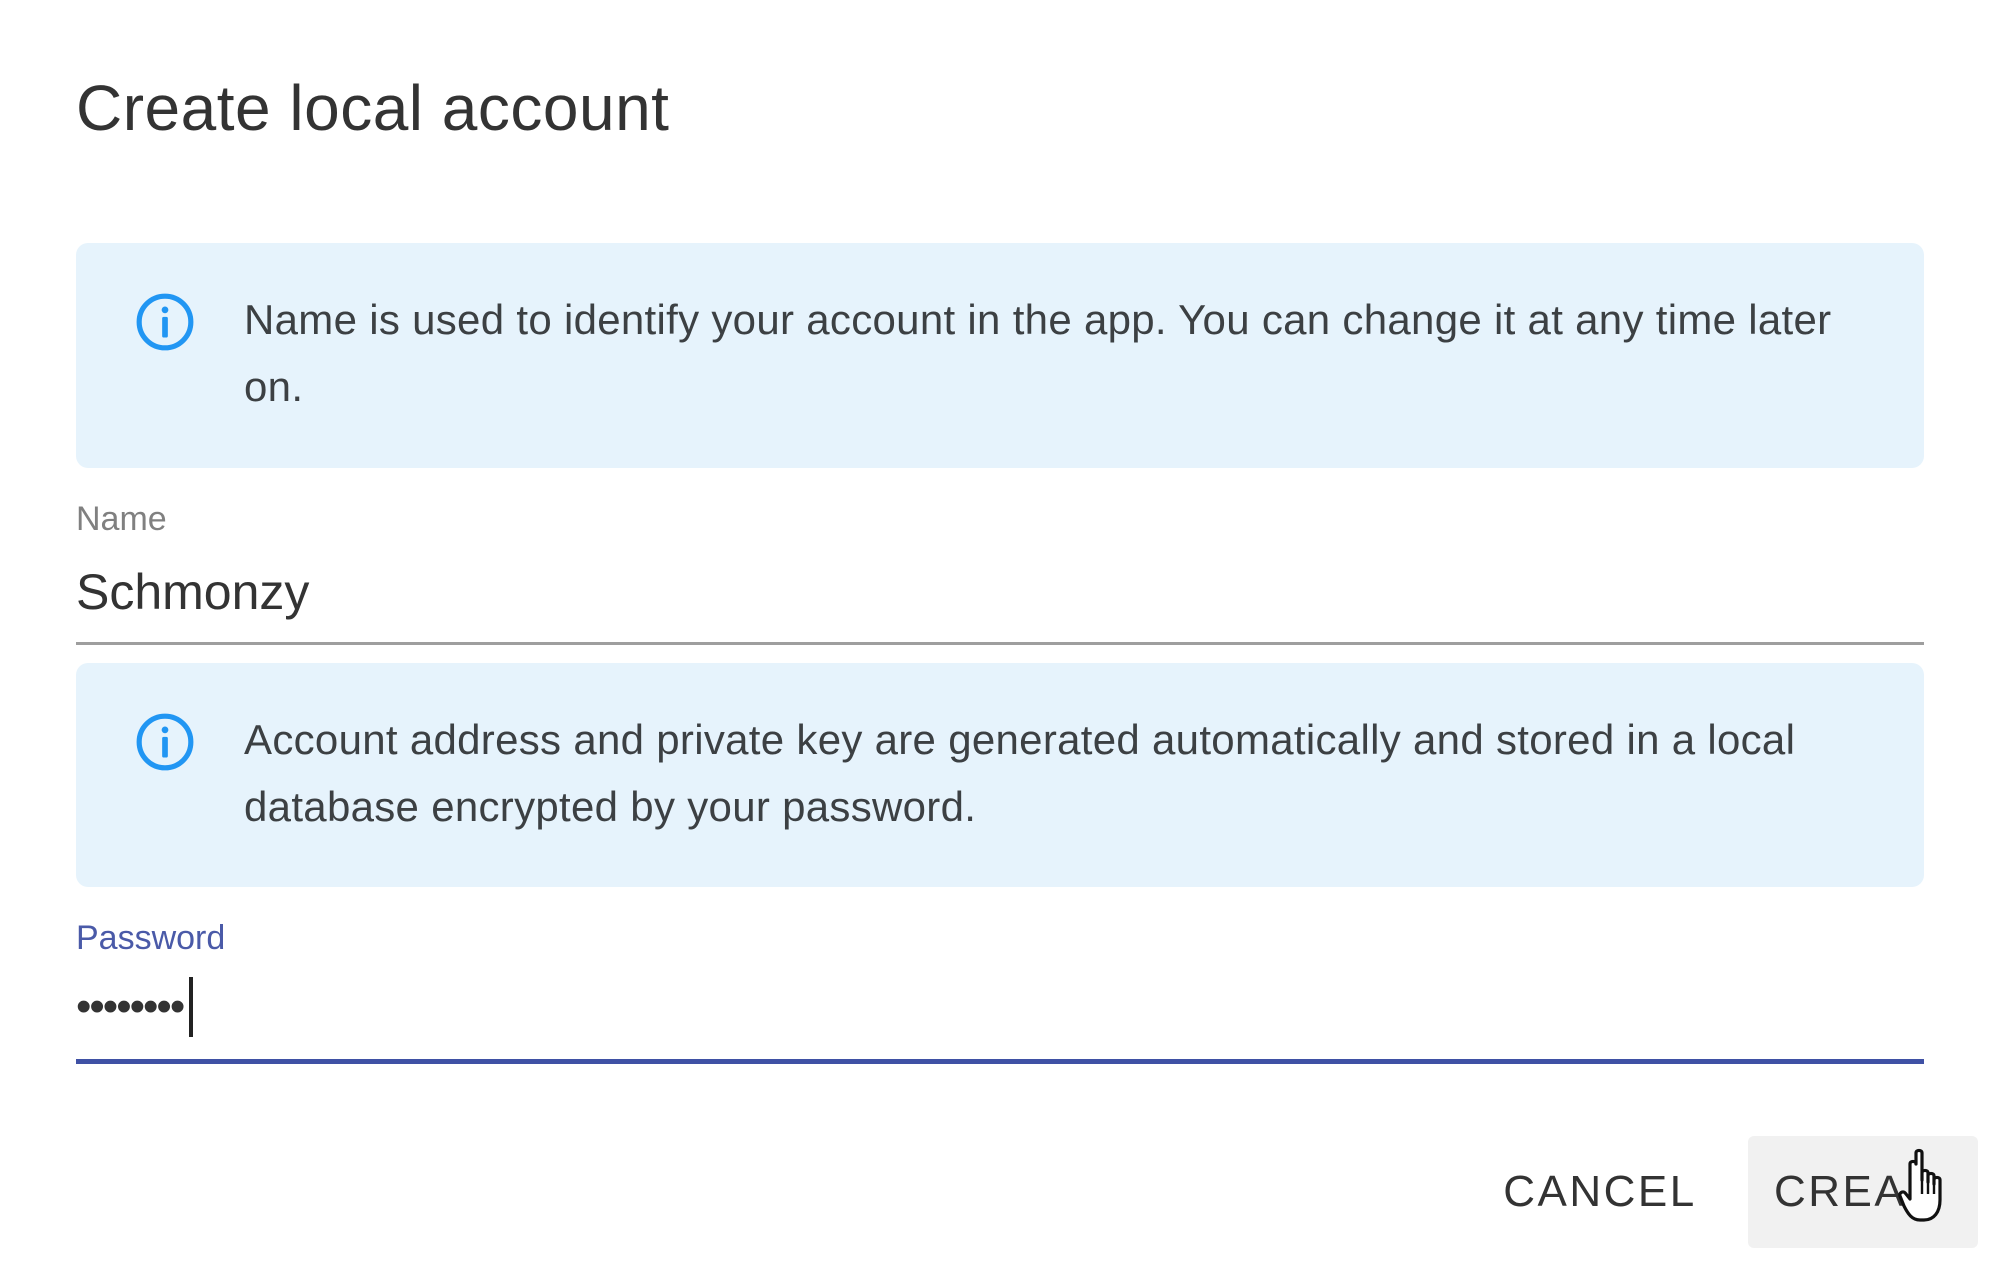 The width and height of the screenshot is (2000, 1278). What do you see at coordinates (1000, 643) in the screenshot?
I see `name-input-underline` at bounding box center [1000, 643].